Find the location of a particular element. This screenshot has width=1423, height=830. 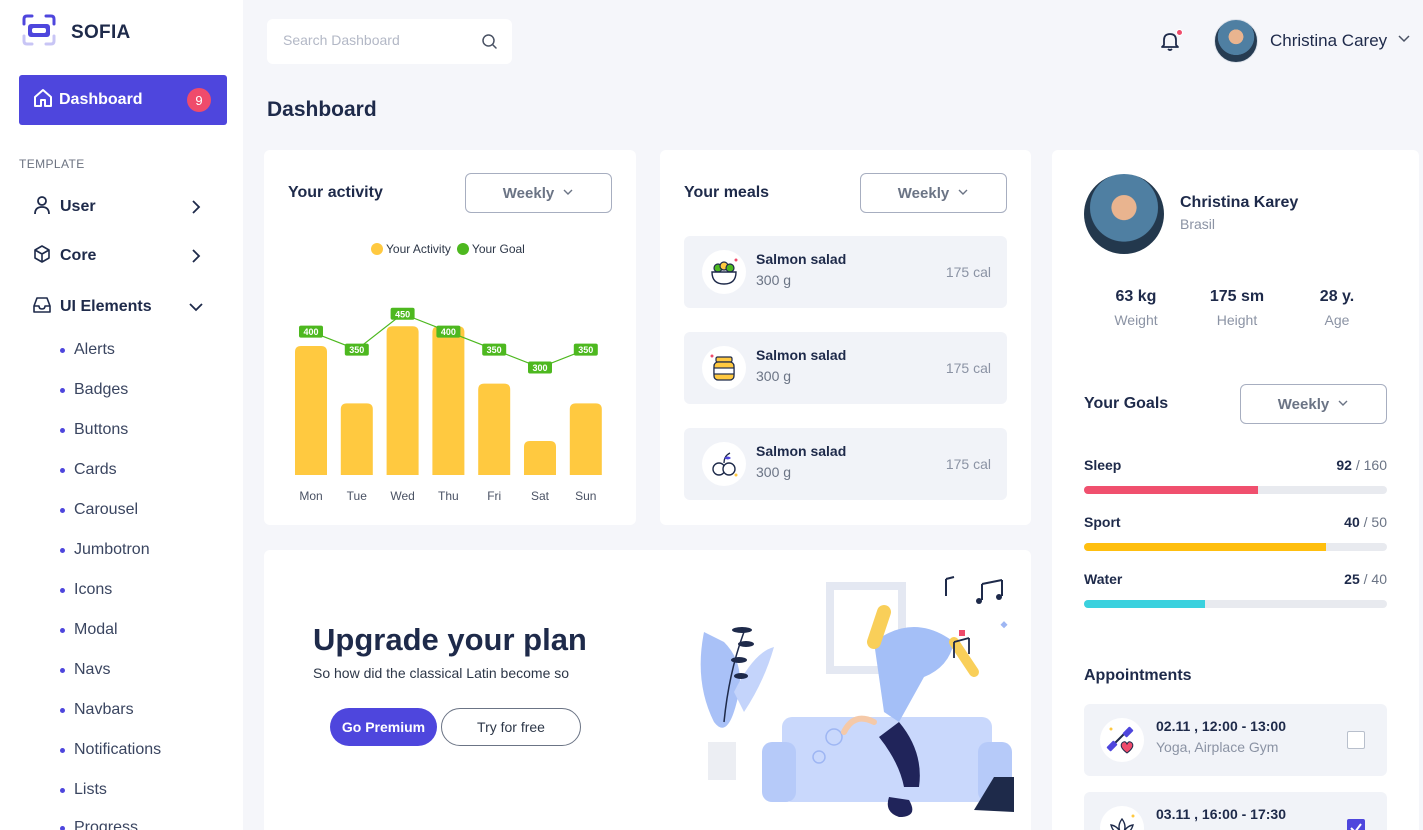

try-for-free-button: Try for free is located at coordinates (511, 727).